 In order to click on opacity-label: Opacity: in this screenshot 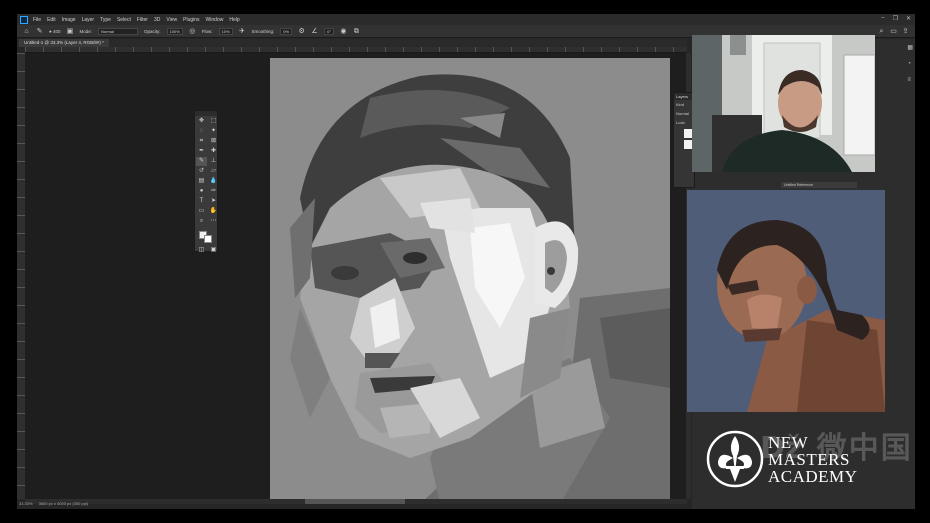, I will do `click(152, 31)`.